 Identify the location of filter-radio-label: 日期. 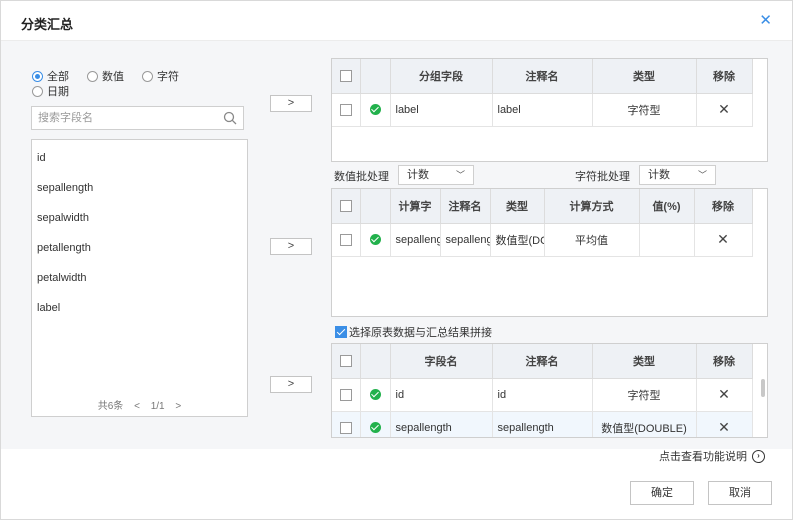
(58, 92).